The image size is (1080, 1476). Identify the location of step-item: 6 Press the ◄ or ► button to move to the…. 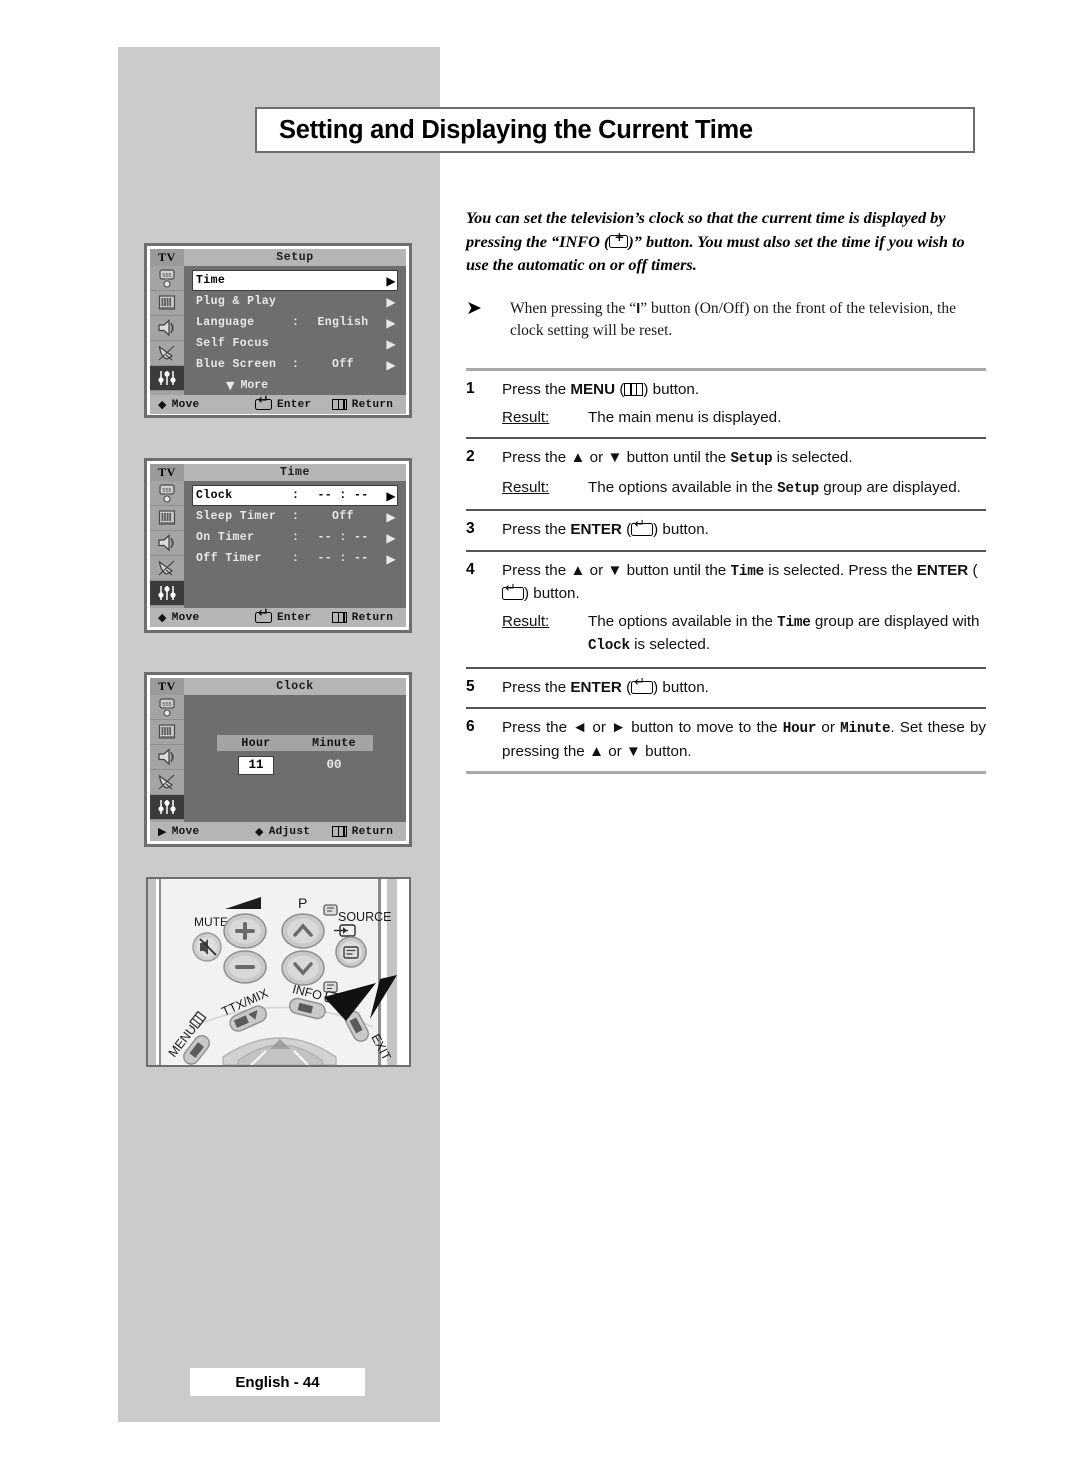
(726, 740).